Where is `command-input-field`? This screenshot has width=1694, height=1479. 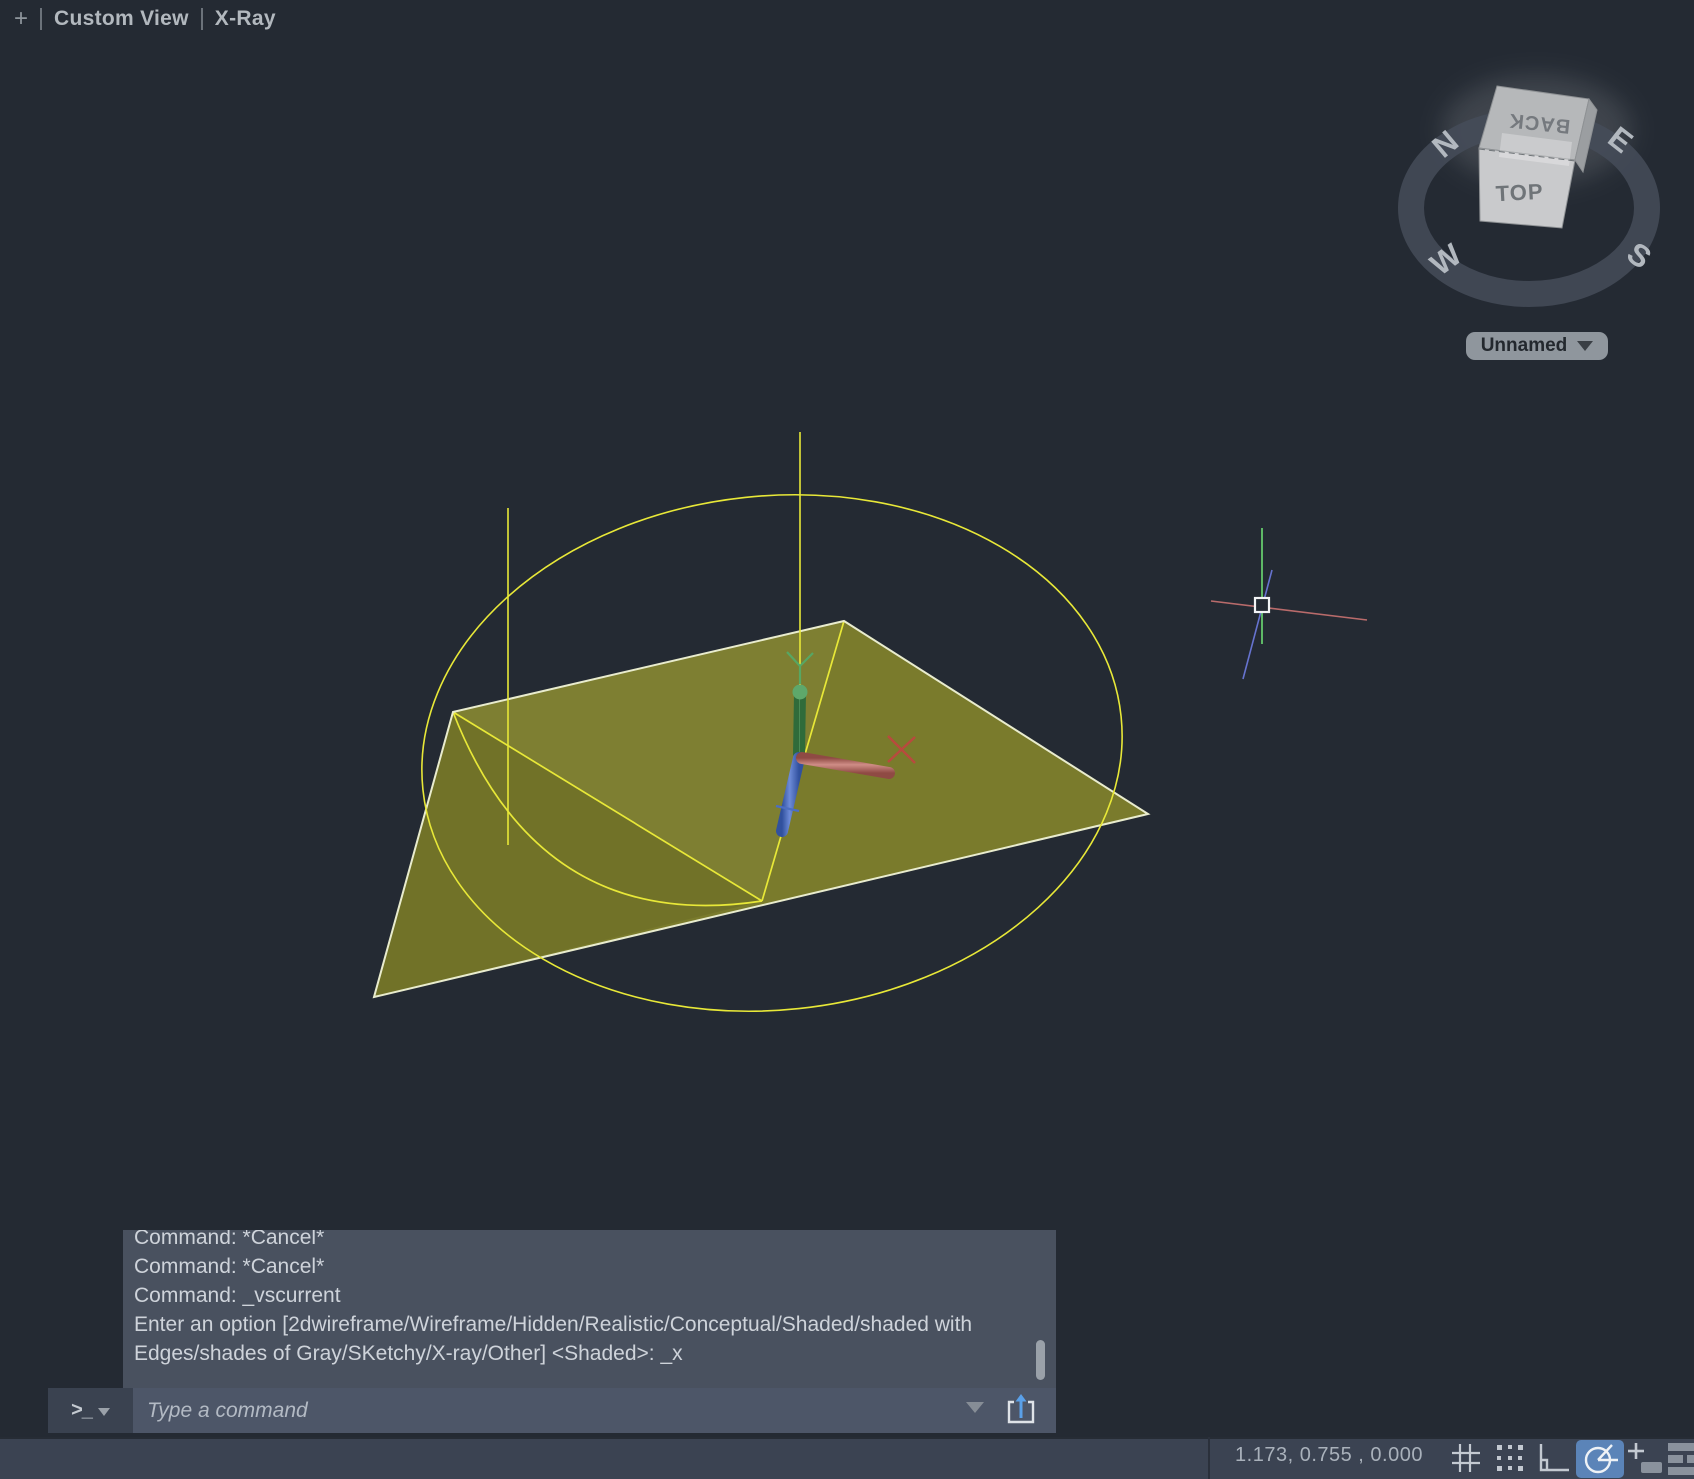
command-input-field is located at coordinates (594, 1410).